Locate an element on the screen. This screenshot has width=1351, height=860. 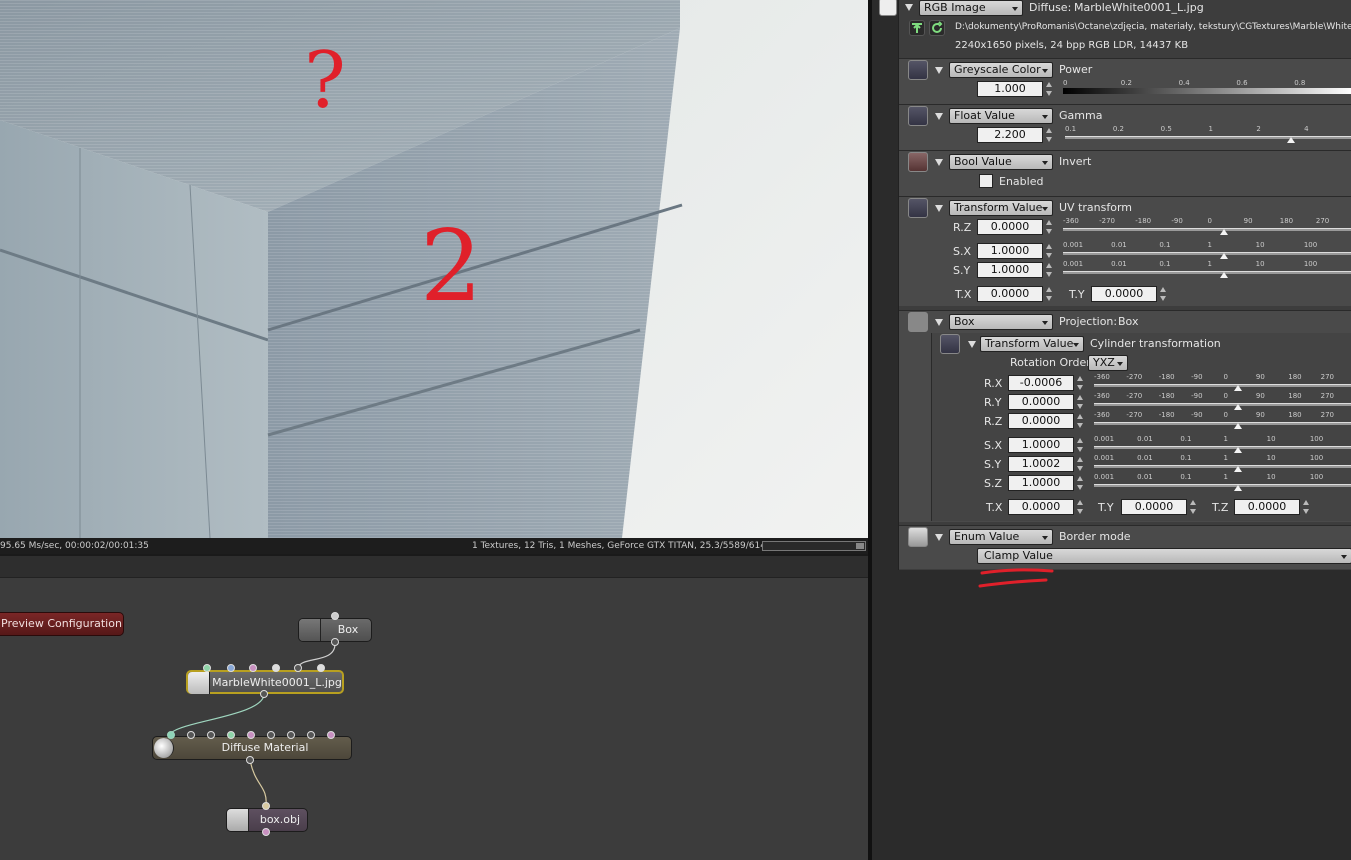
proj-rz-spinner is located at coordinates (1080, 421).